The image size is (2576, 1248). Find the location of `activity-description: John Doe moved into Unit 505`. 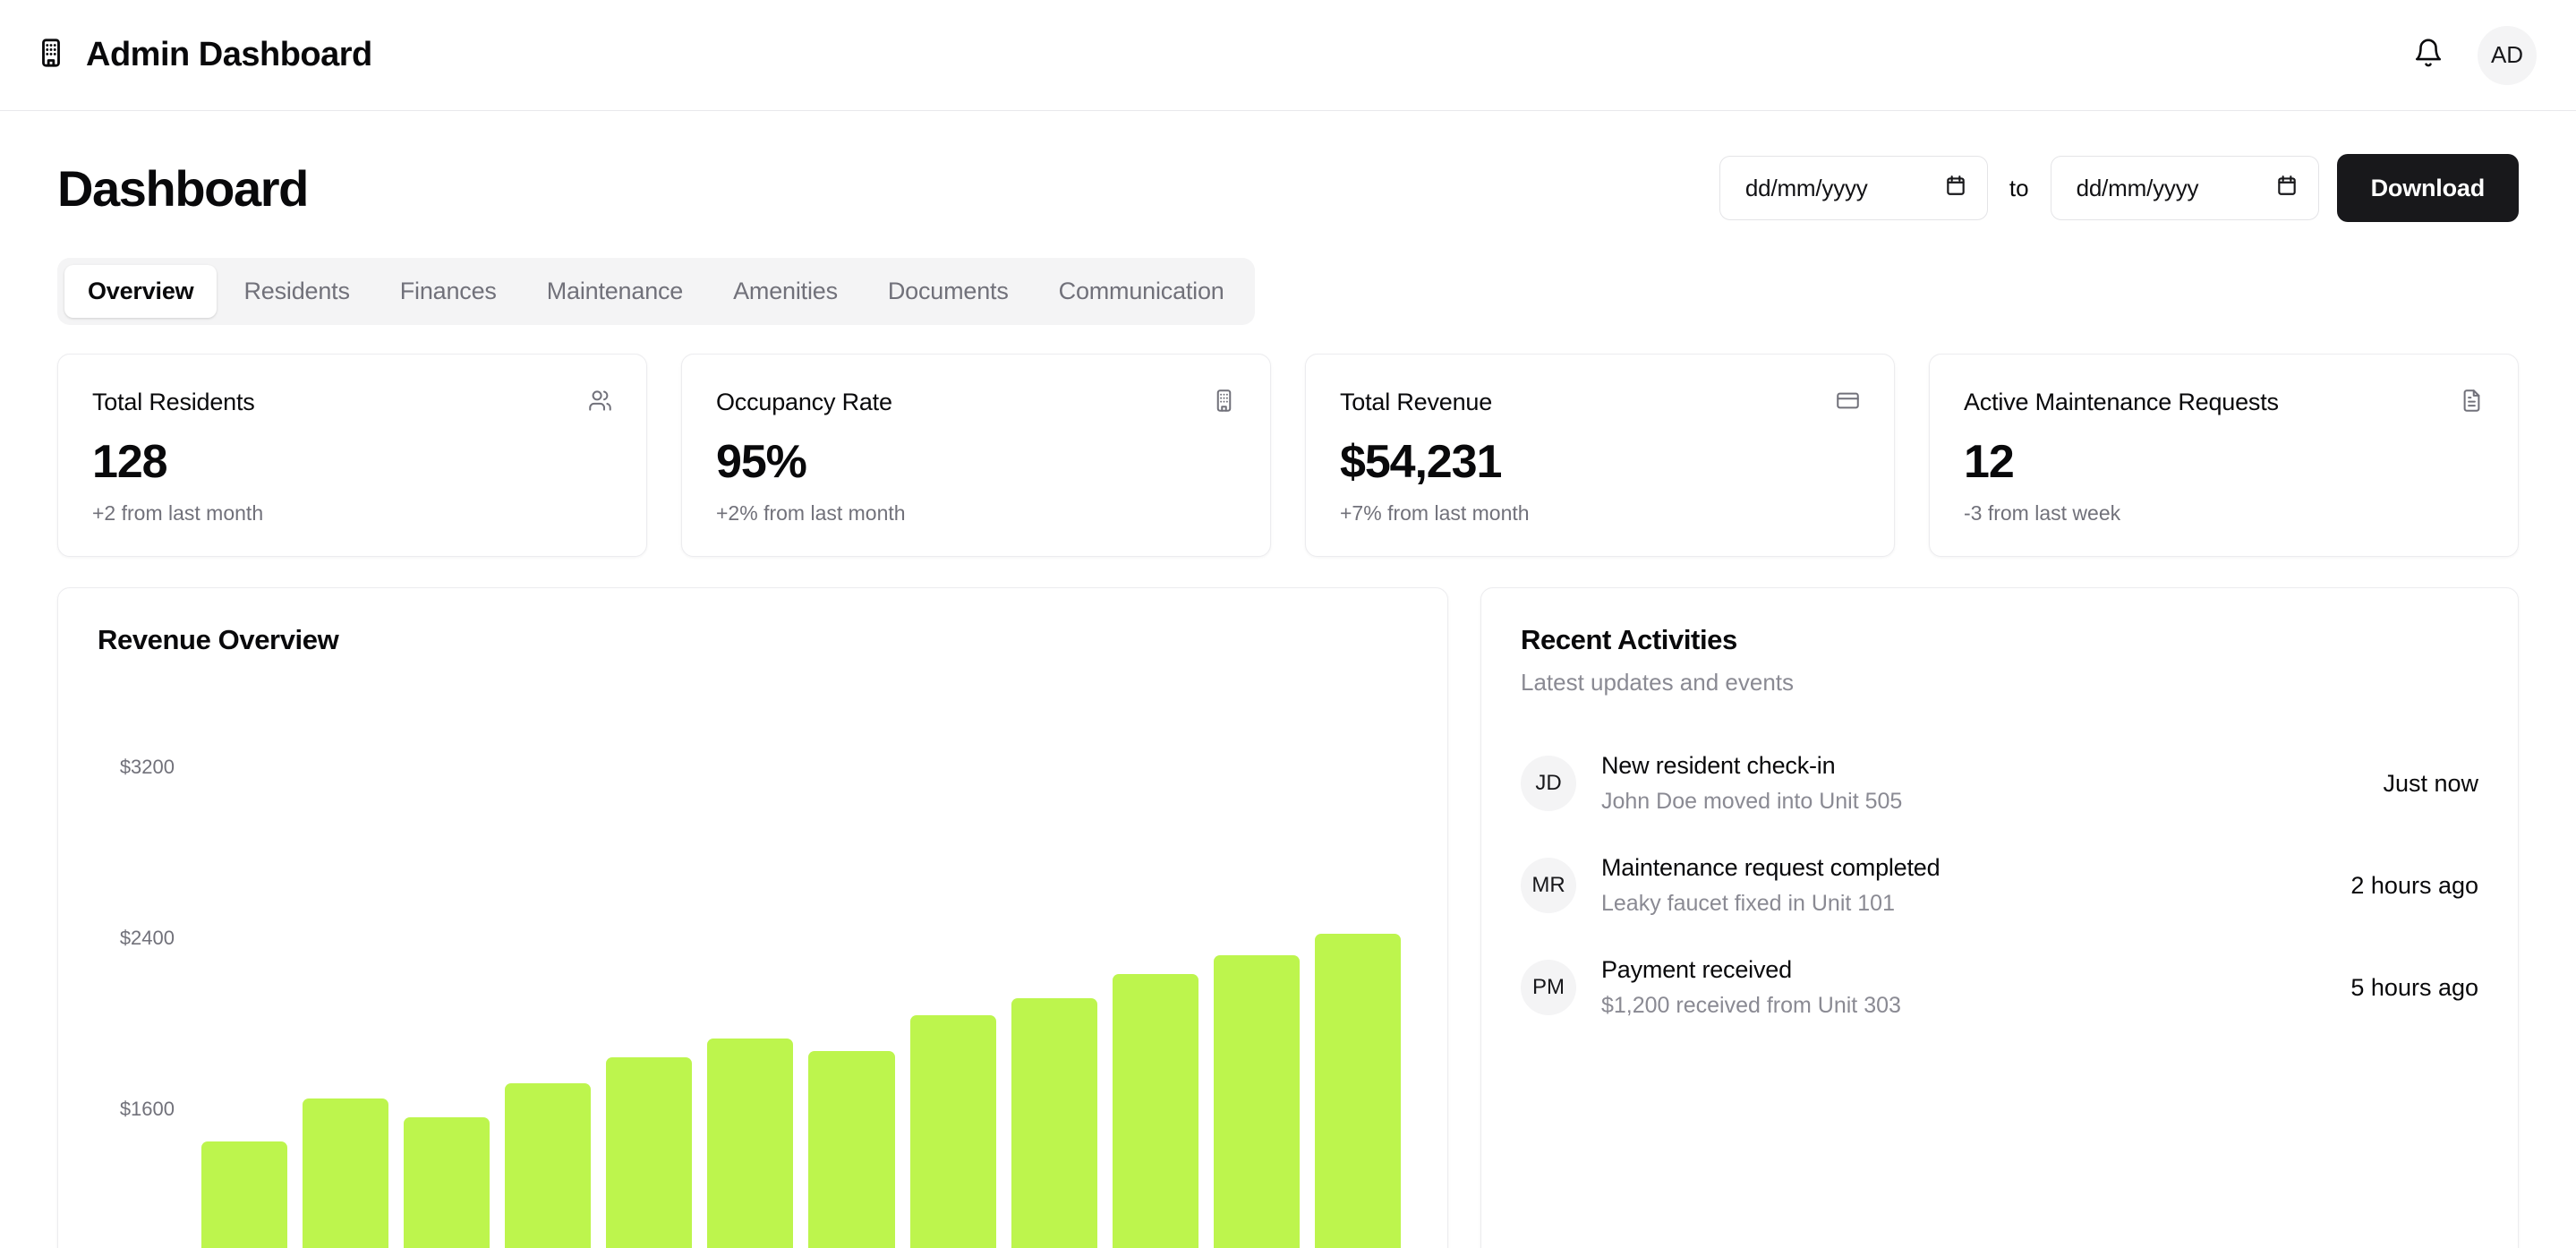

activity-description: John Doe moved into Unit 505 is located at coordinates (1752, 801).